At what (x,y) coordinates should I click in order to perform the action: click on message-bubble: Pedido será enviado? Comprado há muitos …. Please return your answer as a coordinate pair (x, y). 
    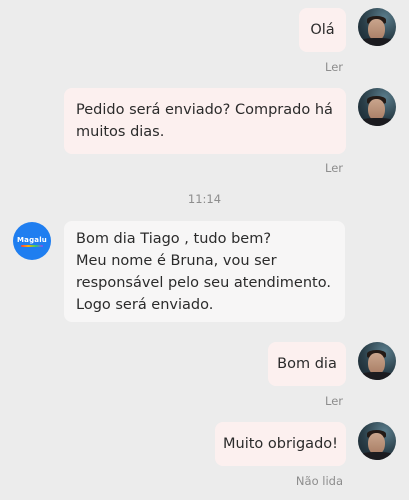
    Looking at the image, I should click on (205, 121).